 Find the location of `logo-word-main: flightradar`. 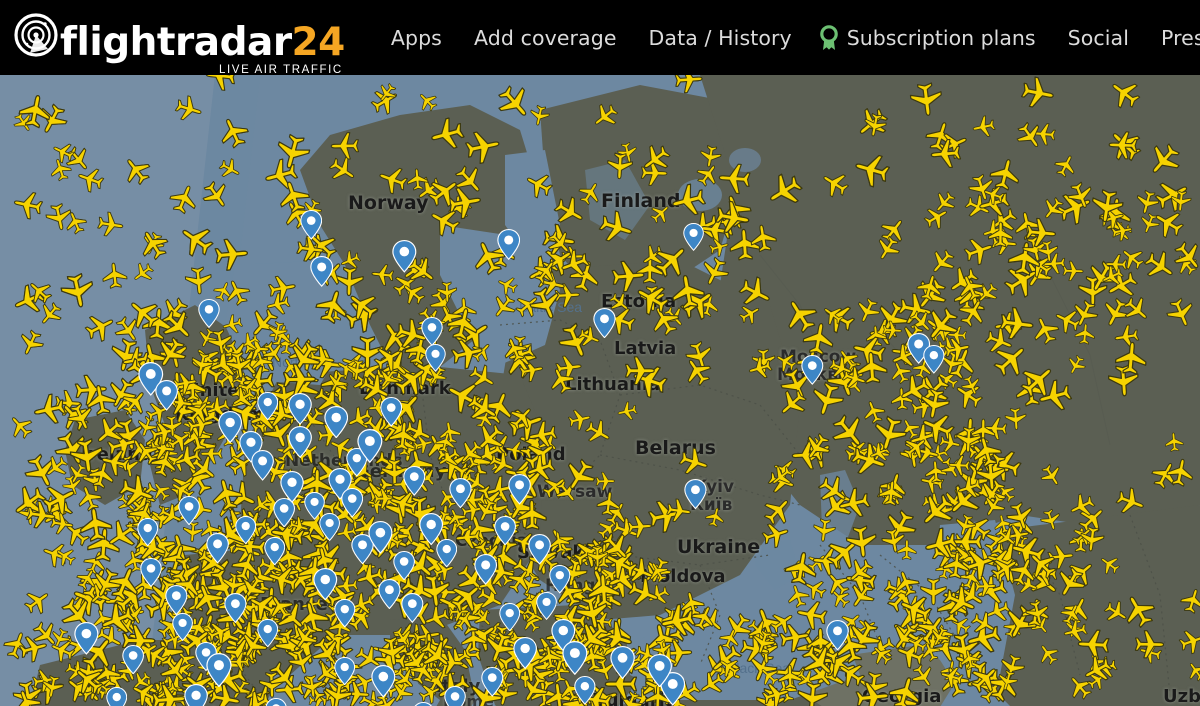

logo-word-main: flightradar is located at coordinates (176, 42).